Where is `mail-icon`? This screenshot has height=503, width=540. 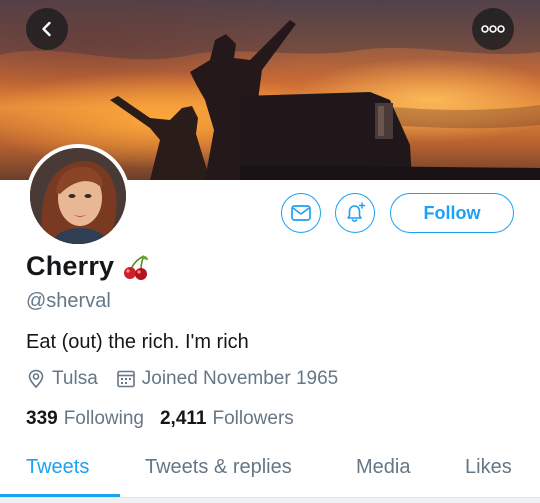
mail-icon is located at coordinates (301, 213).